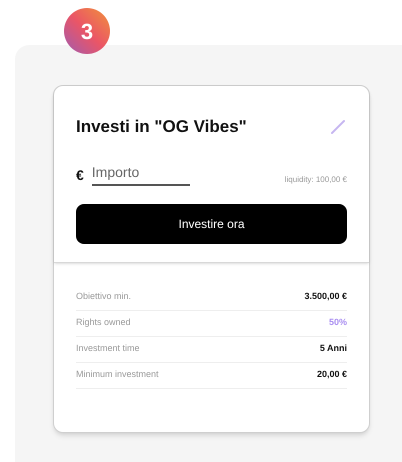  What do you see at coordinates (325, 297) in the screenshot?
I see `detail-value: 3.500,00 €` at bounding box center [325, 297].